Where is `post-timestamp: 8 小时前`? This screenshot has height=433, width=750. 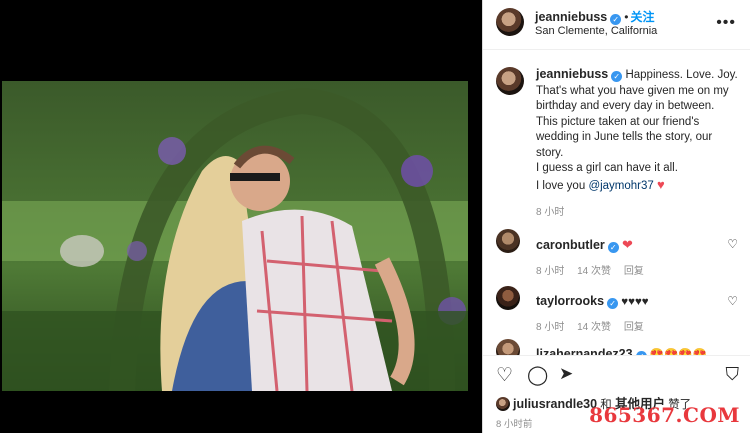 post-timestamp: 8 小时前 is located at coordinates (514, 424).